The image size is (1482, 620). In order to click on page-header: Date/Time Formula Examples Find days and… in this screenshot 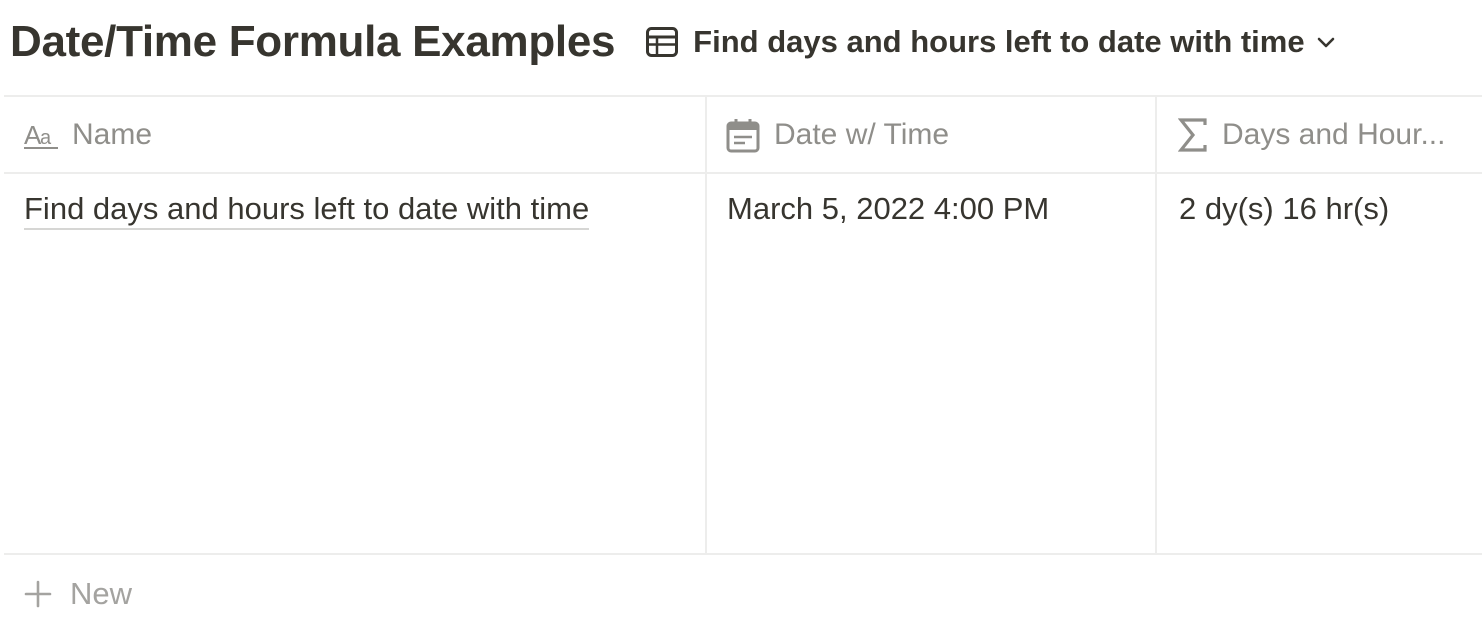, I will do `click(673, 42)`.